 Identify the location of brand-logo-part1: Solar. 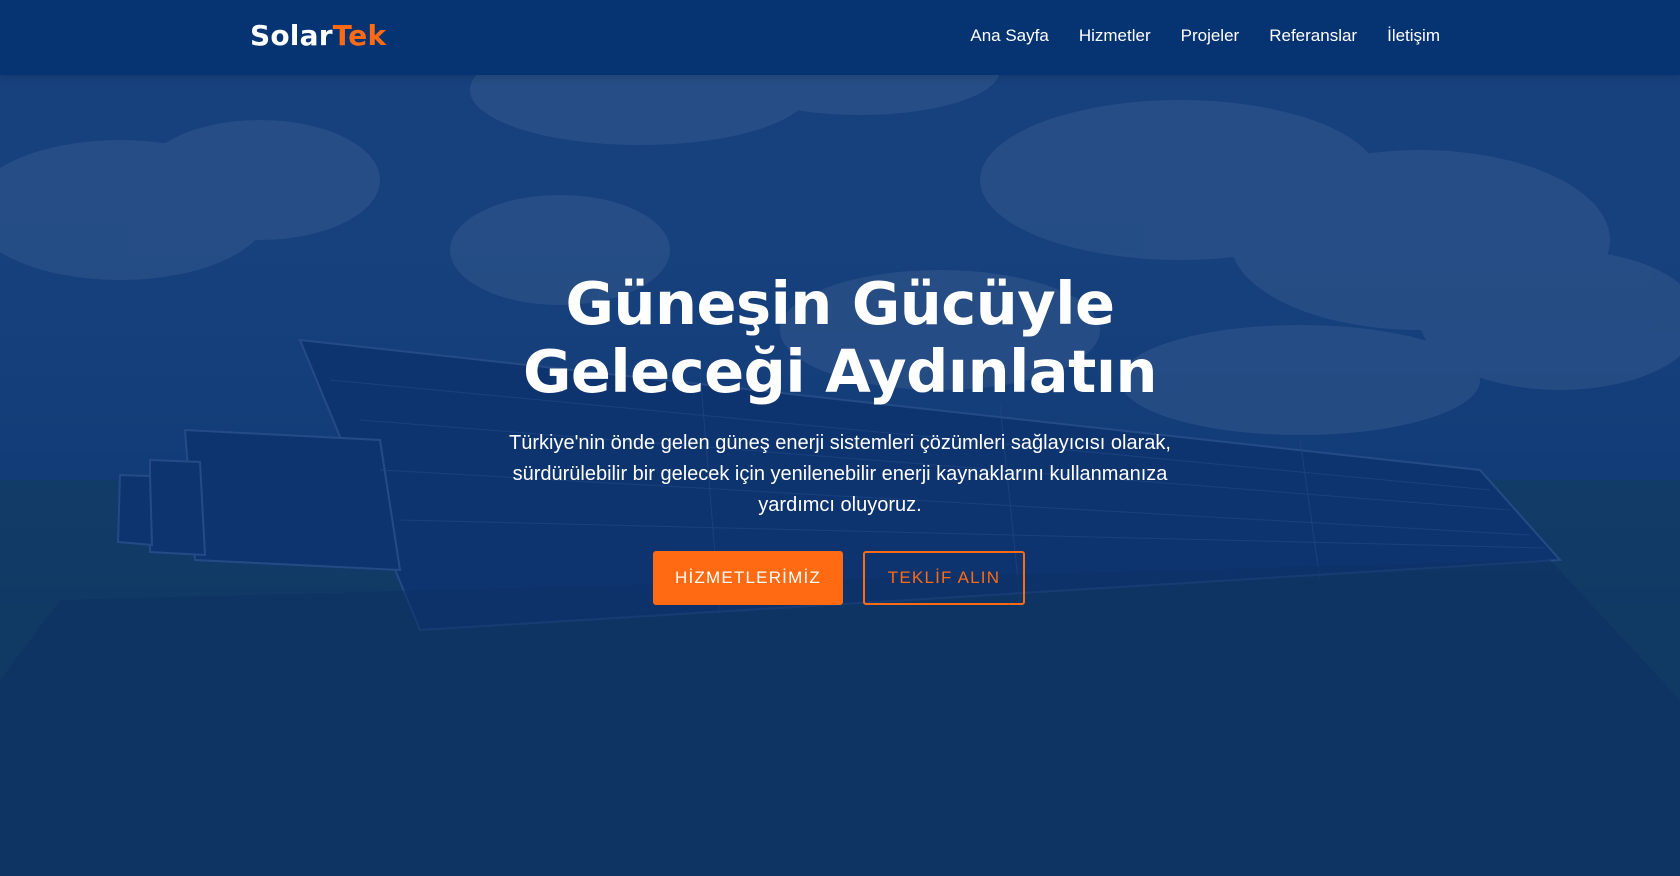
(291, 35).